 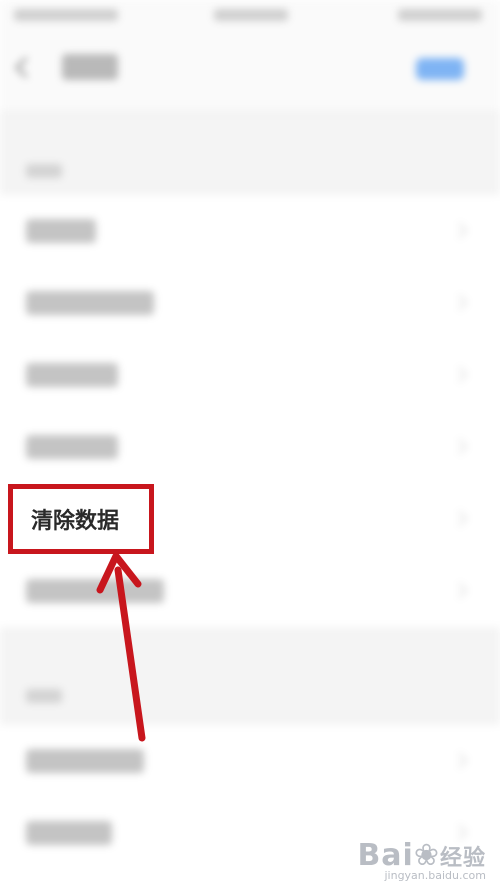 I want to click on baidu-jingyan-watermark: Bai❀经验 jingyan.baidu.com, so click(x=421, y=860).